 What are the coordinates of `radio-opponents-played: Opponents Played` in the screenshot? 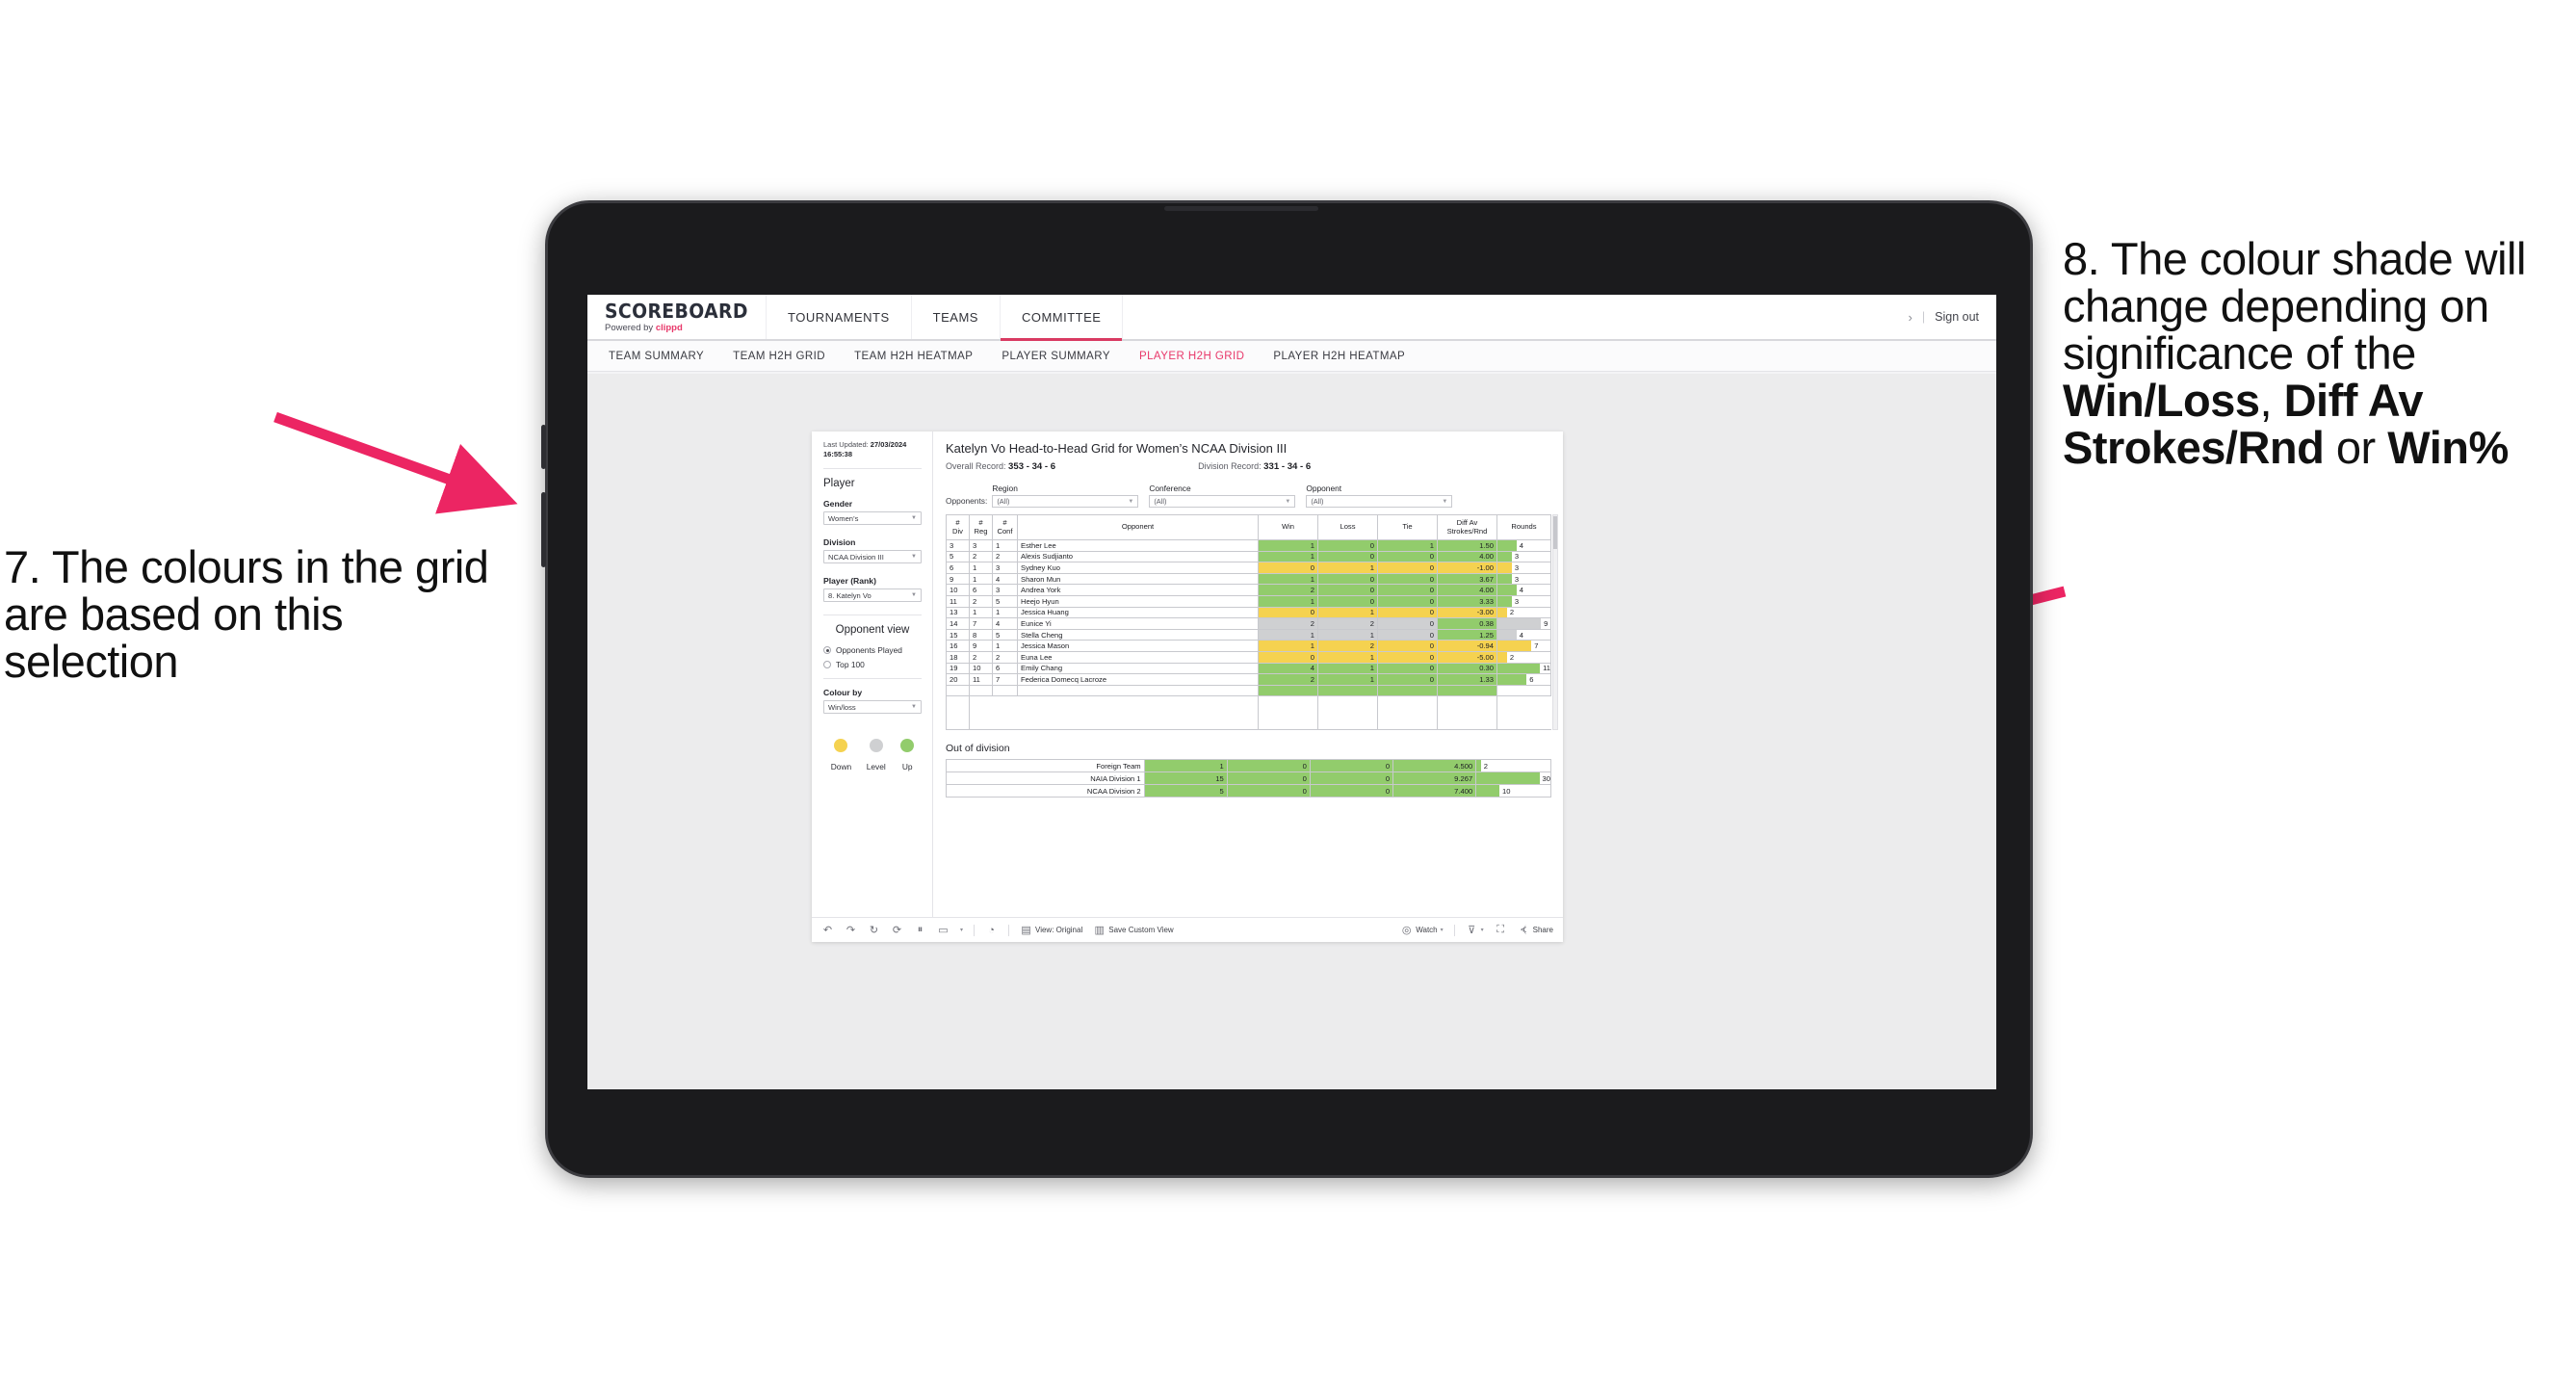 It's located at (872, 650).